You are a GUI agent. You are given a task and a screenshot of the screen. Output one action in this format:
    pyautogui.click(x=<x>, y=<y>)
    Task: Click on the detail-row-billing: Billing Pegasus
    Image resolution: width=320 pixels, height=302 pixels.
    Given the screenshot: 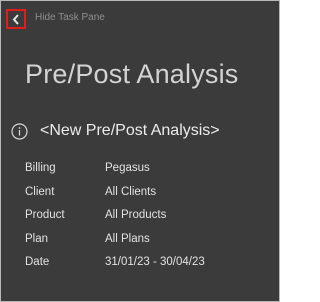 What is the action you would take?
    pyautogui.click(x=115, y=174)
    